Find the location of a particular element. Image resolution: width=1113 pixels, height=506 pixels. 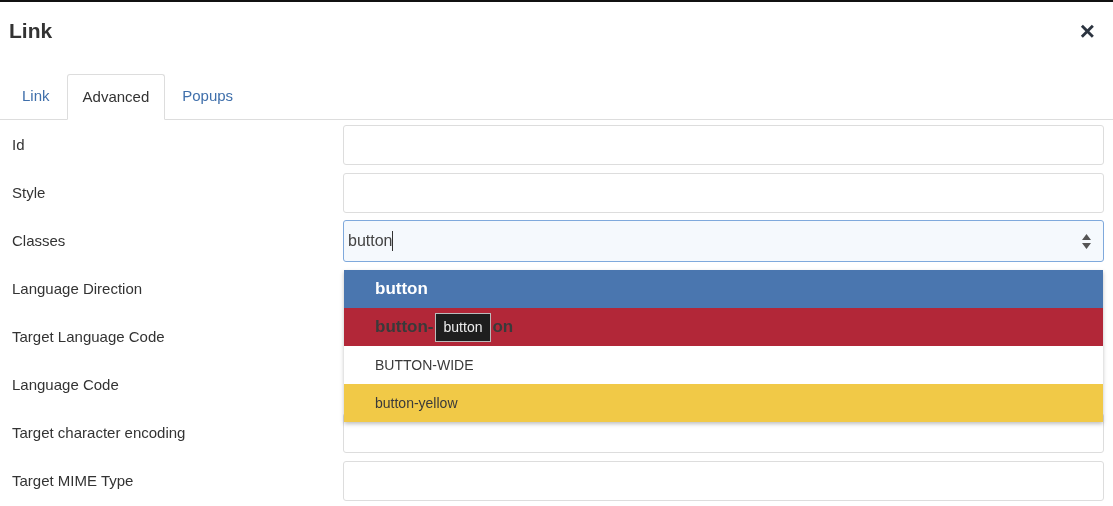

tab: Popups is located at coordinates (208, 96).